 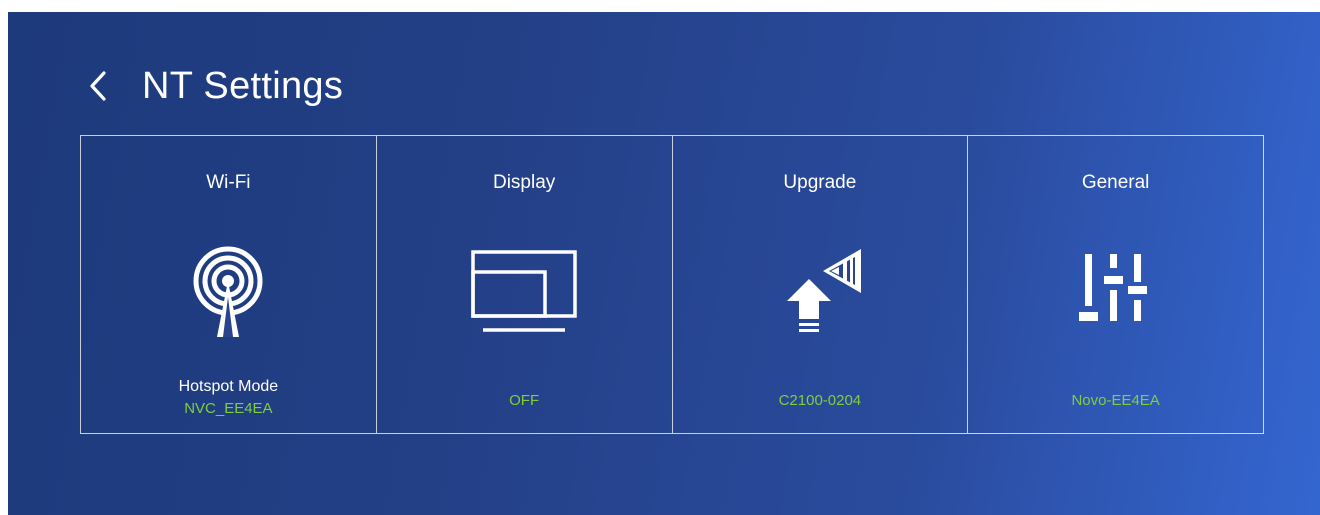 I want to click on panel-general: General Novo-EE4EA, so click(x=1115, y=284).